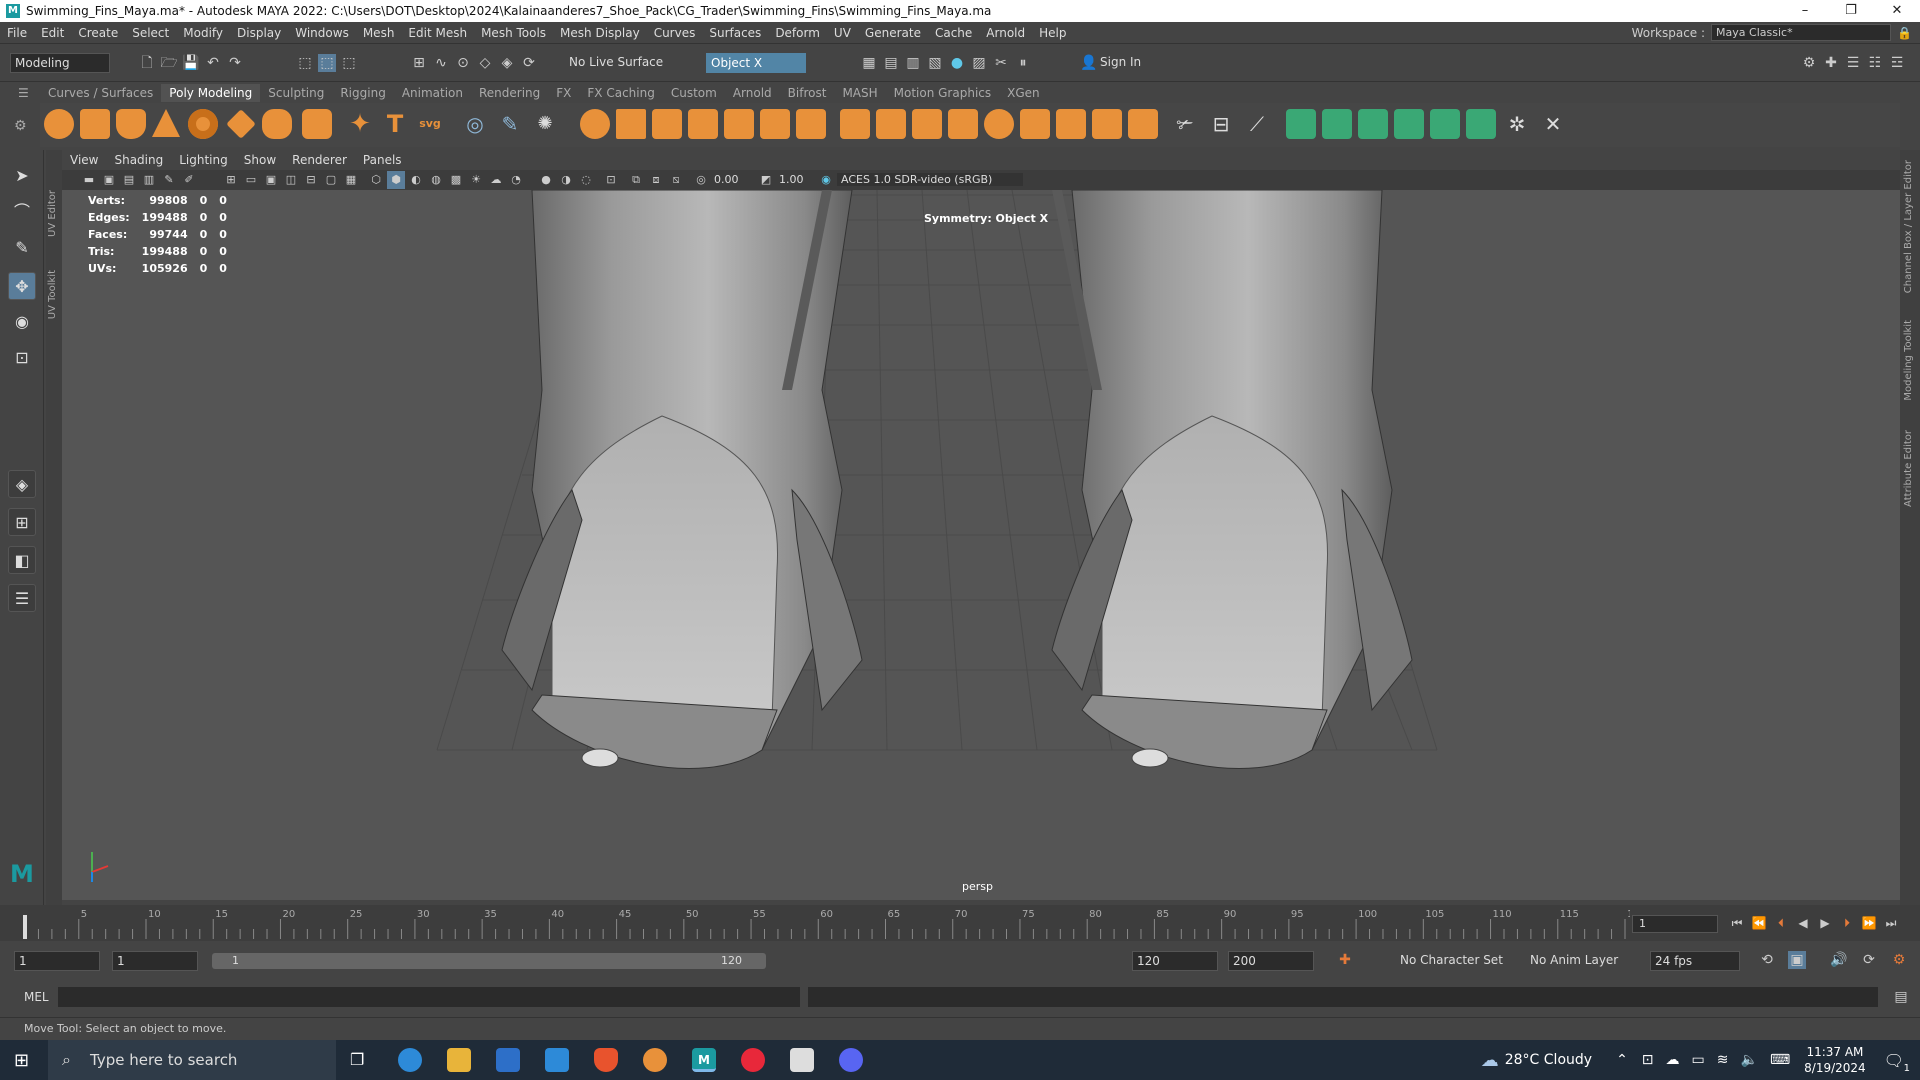  I want to click on make-hole-icon, so click(1035, 124).